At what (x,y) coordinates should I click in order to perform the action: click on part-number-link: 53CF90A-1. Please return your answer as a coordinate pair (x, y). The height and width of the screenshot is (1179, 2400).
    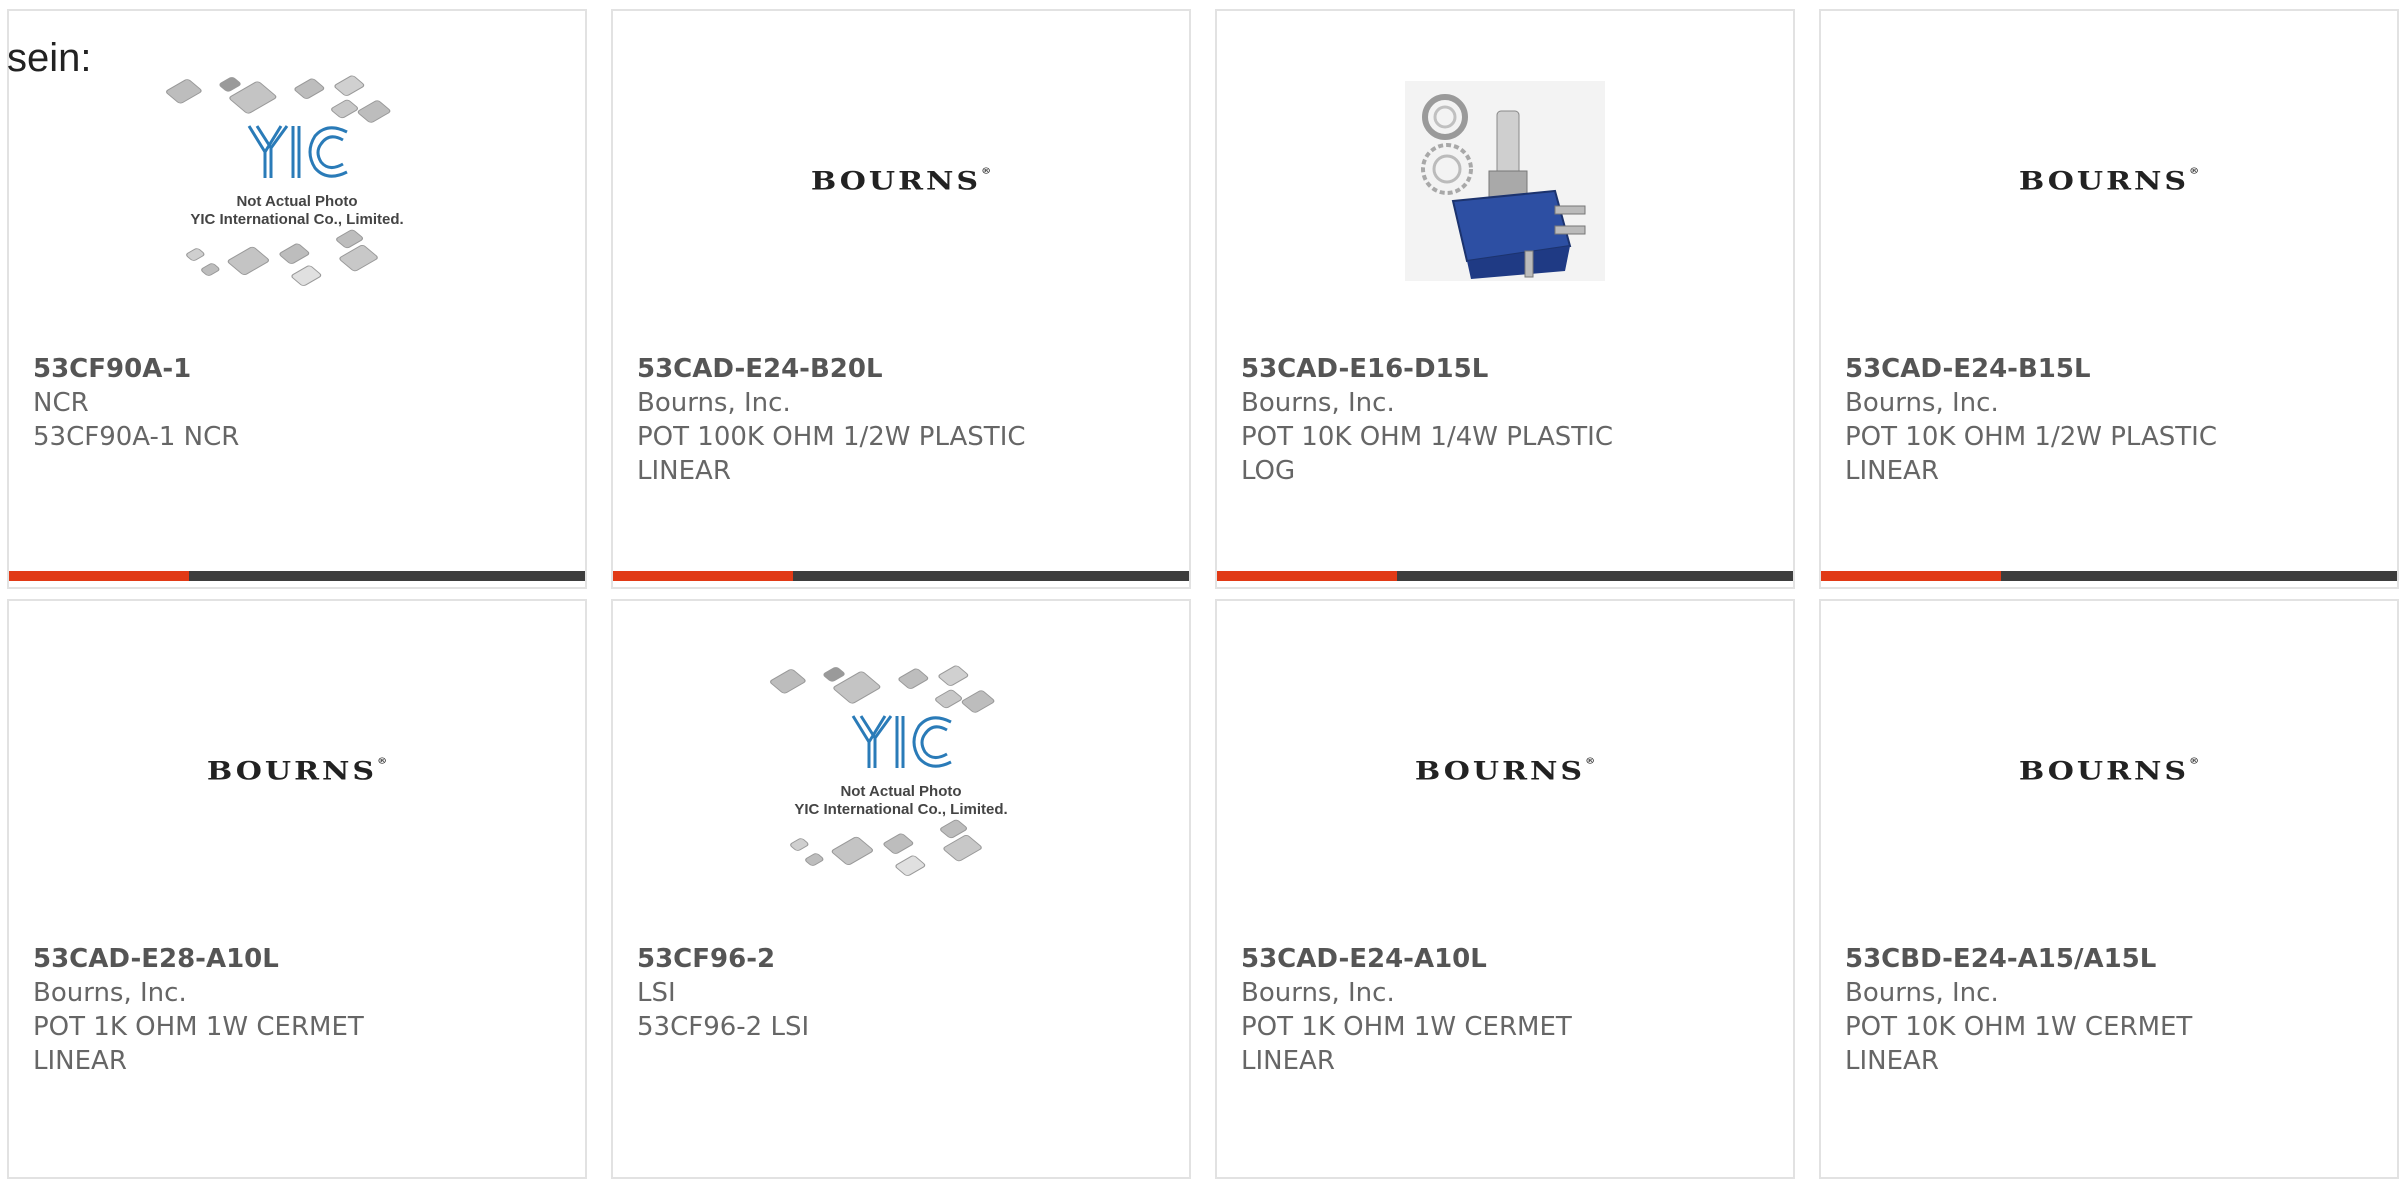
    Looking at the image, I should click on (297, 369).